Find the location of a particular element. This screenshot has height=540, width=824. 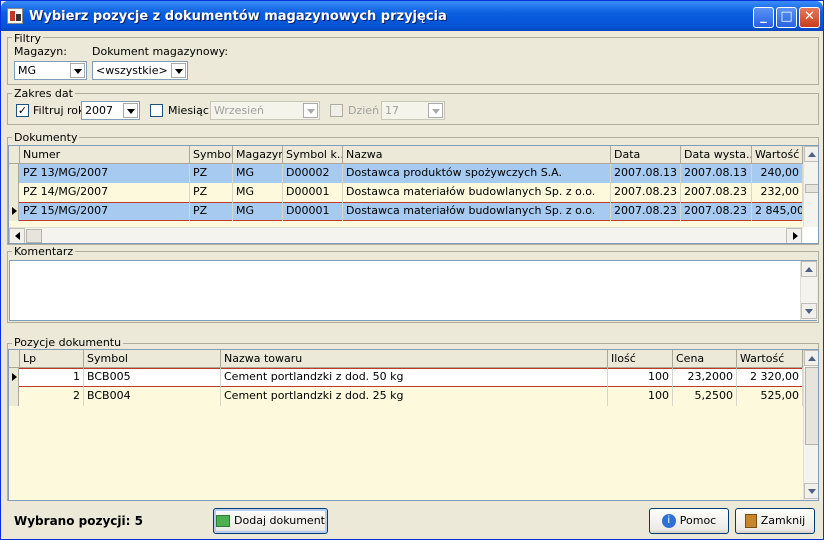

comment-vscroll is located at coordinates (808, 290).